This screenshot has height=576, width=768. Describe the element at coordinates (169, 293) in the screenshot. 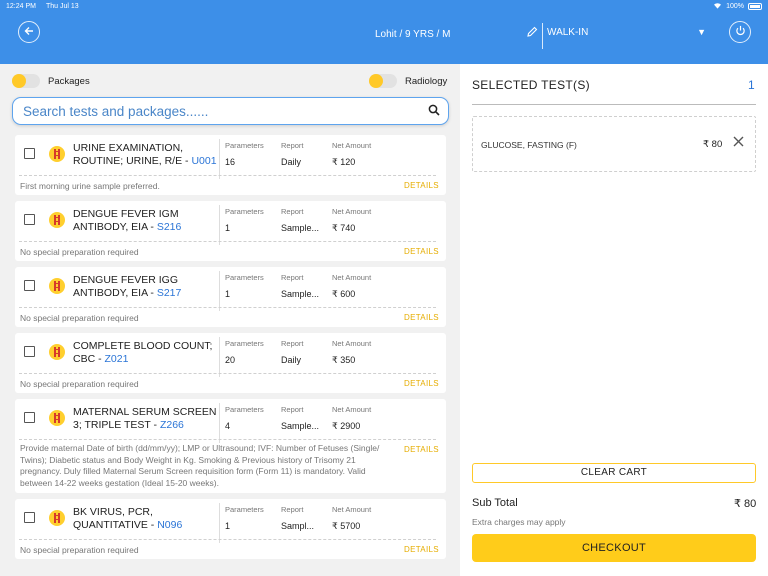

I see `test-code: S217` at that location.